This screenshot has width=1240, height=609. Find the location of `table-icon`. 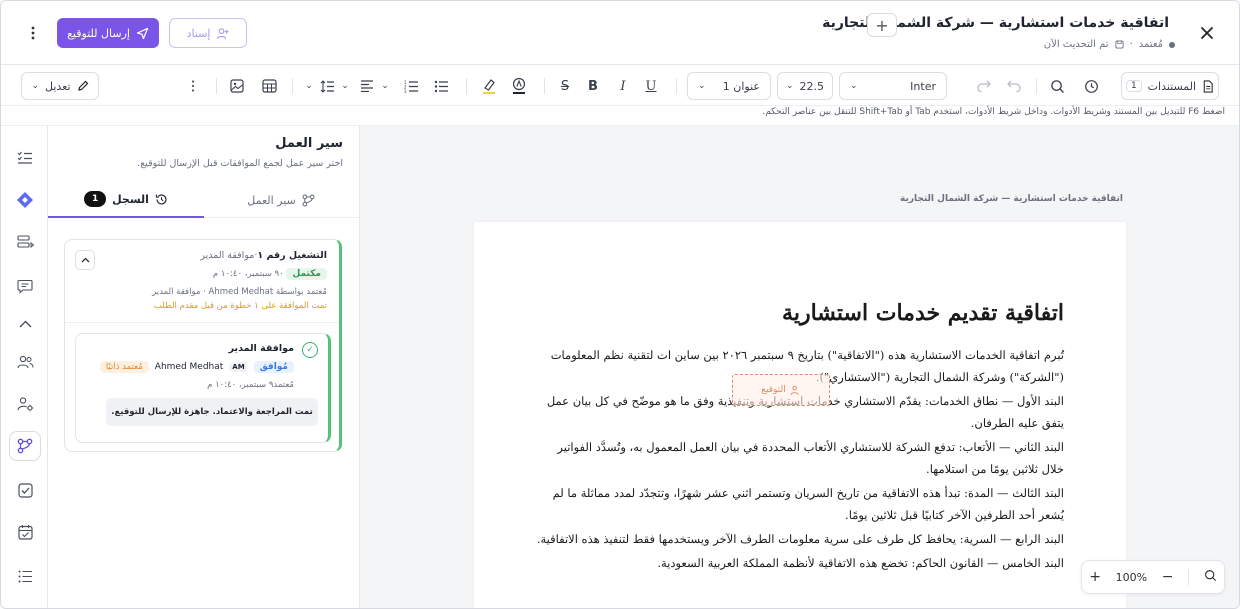

table-icon is located at coordinates (269, 86).